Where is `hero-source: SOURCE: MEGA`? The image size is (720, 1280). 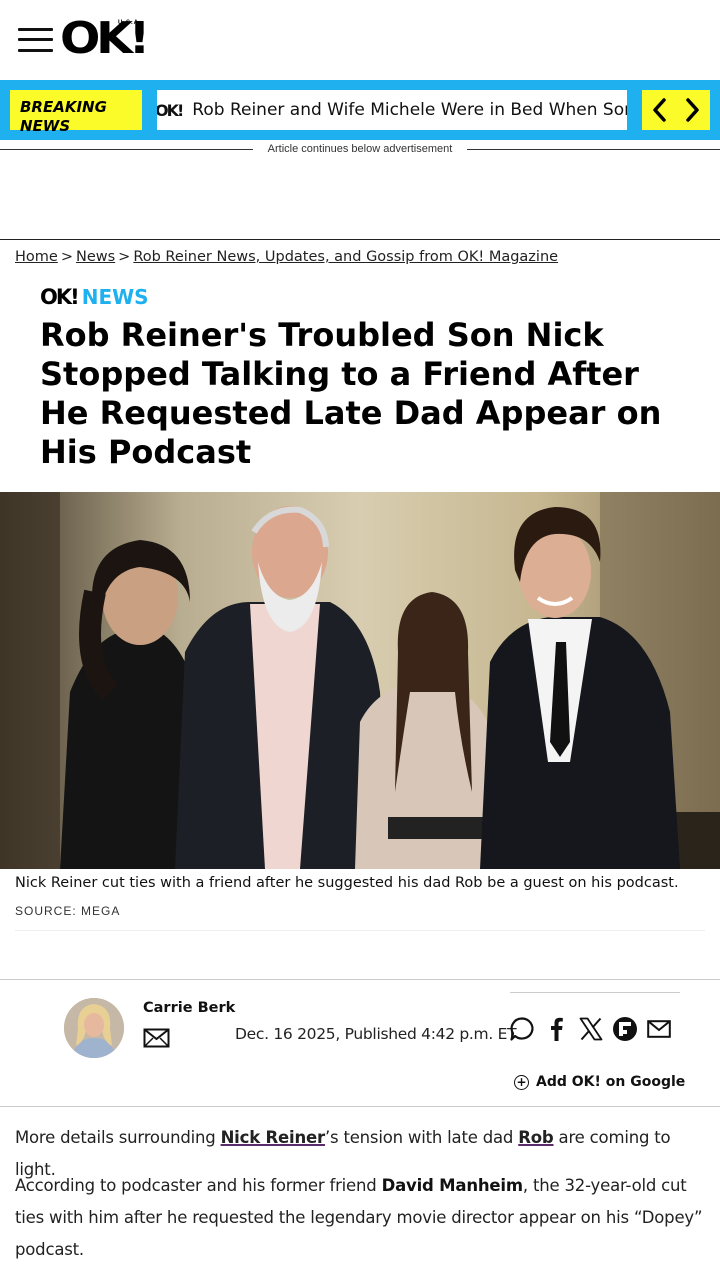 hero-source: SOURCE: MEGA is located at coordinates (68, 911).